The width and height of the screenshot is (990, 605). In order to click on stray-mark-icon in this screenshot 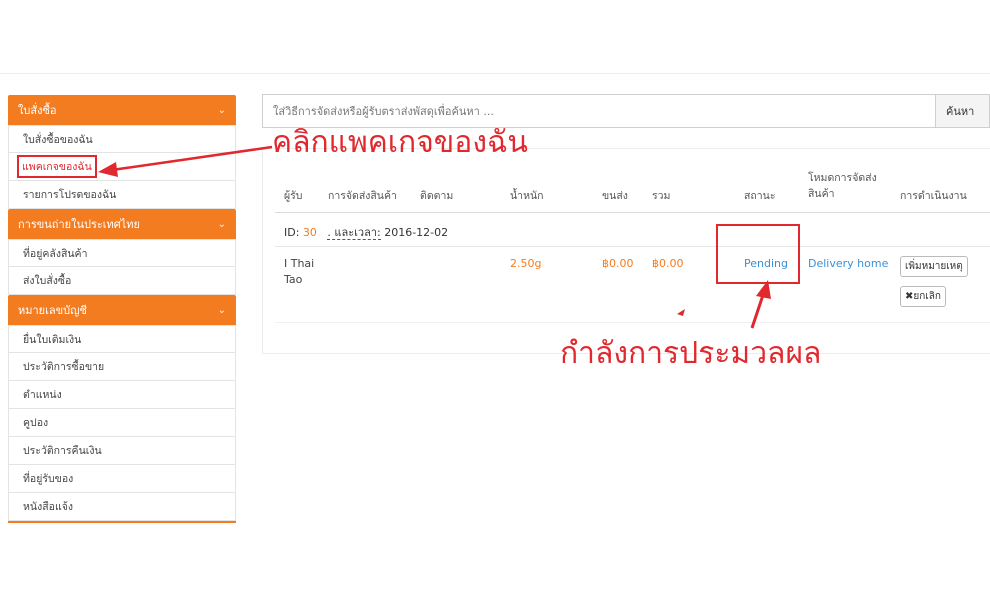, I will do `click(681, 312)`.